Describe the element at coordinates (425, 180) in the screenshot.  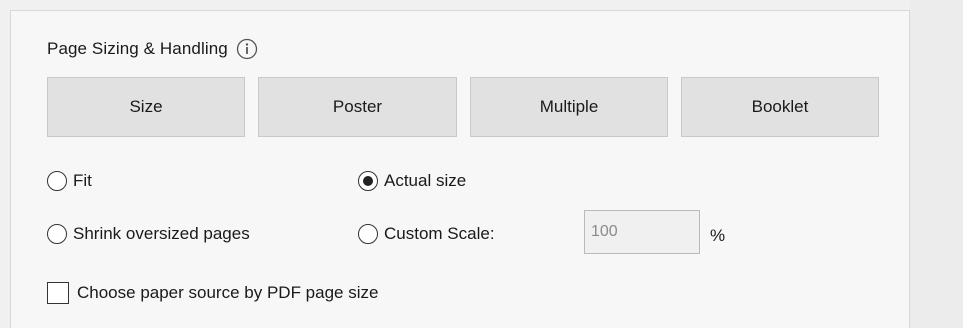
I see `actual-size-label: Actual size` at that location.